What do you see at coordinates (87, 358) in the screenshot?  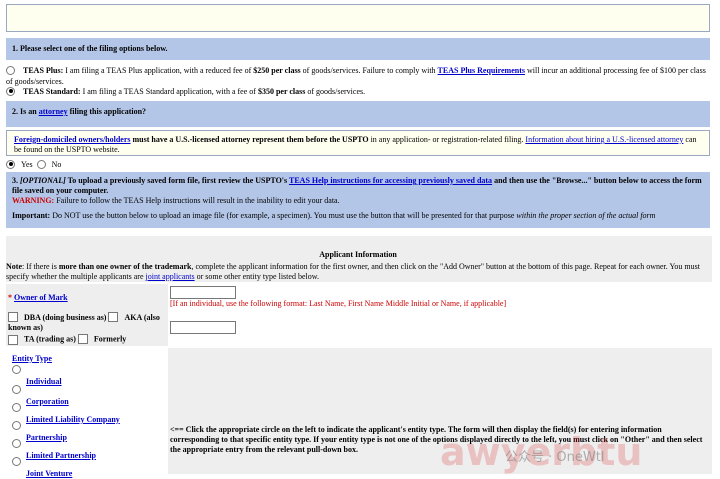 I see `entity-type-label-row: Entity Type` at bounding box center [87, 358].